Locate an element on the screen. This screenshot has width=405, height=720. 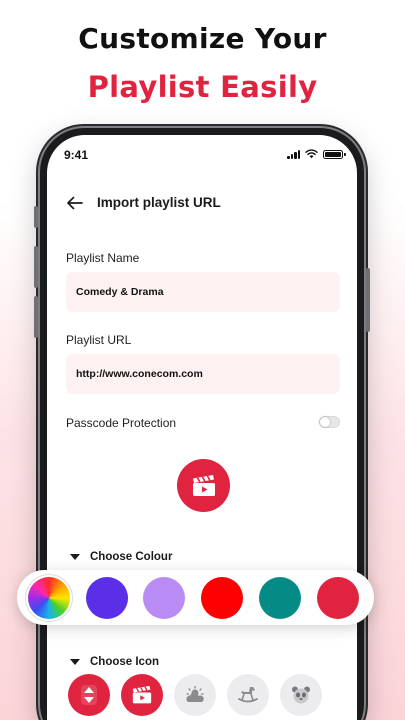
headline-line-1: Customize Your is located at coordinates (202, 38).